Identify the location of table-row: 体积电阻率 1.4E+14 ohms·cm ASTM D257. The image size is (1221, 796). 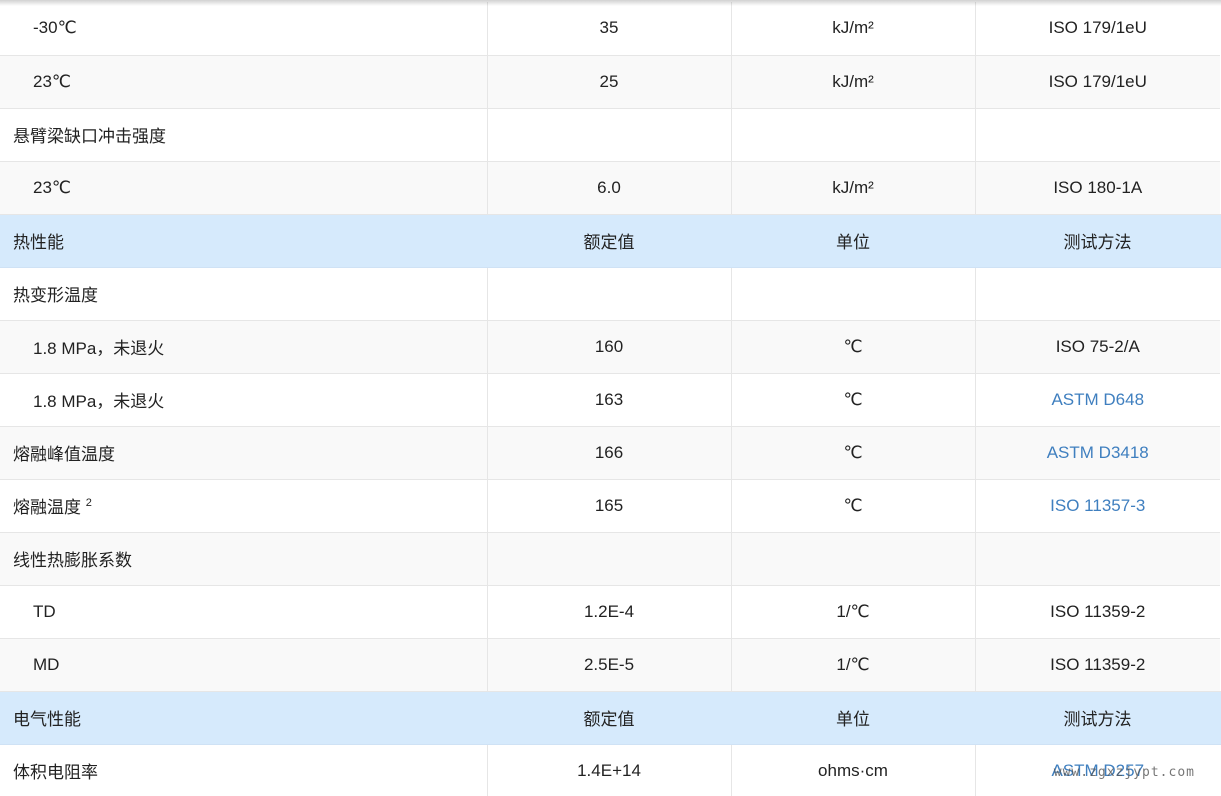
(610, 770).